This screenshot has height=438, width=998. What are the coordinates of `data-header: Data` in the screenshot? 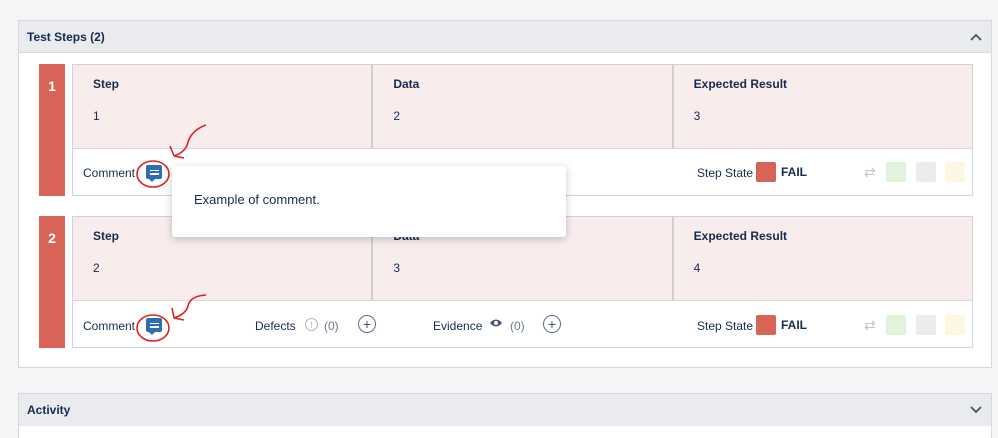 It's located at (406, 84).